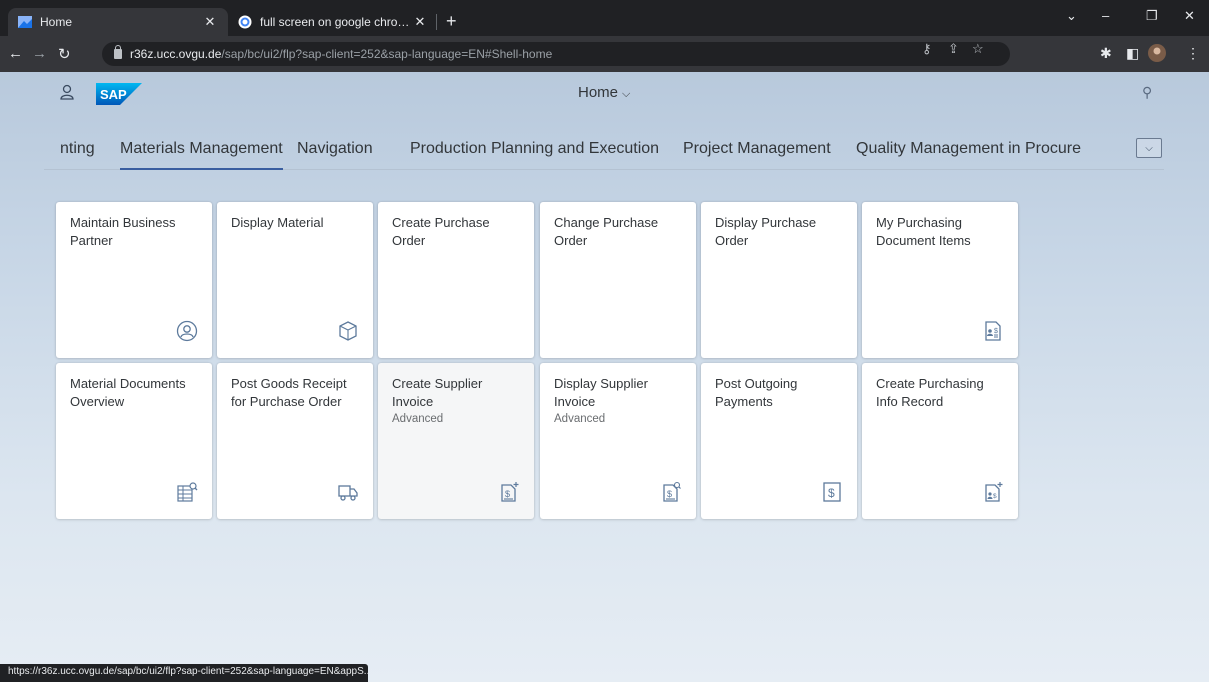  Describe the element at coordinates (15, 53) in the screenshot. I see `back-icon: ←` at that location.